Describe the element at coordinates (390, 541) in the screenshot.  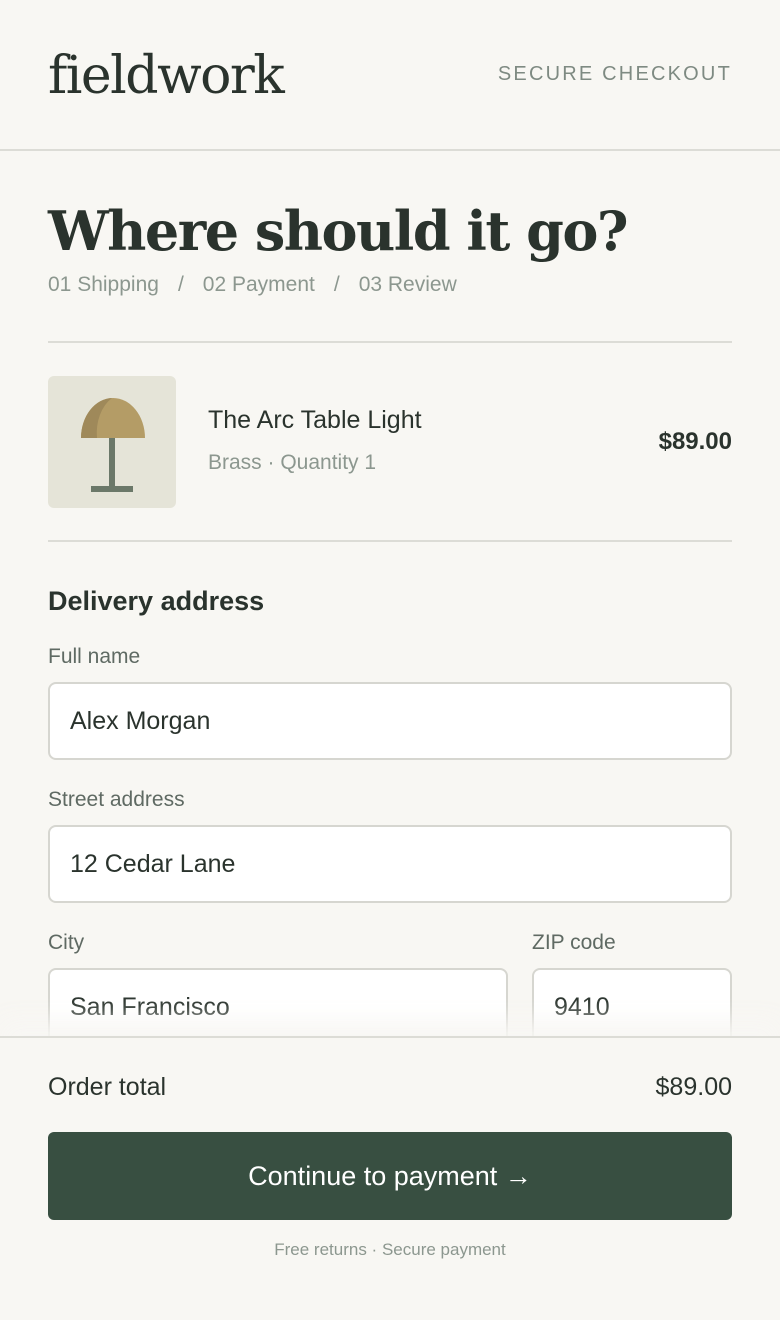
I see `divider` at that location.